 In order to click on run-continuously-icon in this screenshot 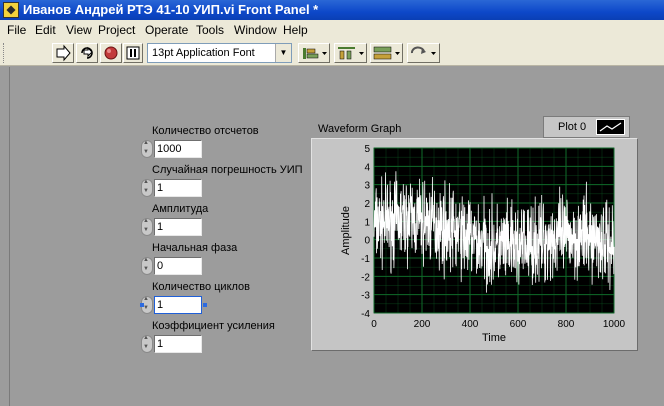, I will do `click(87, 52)`.